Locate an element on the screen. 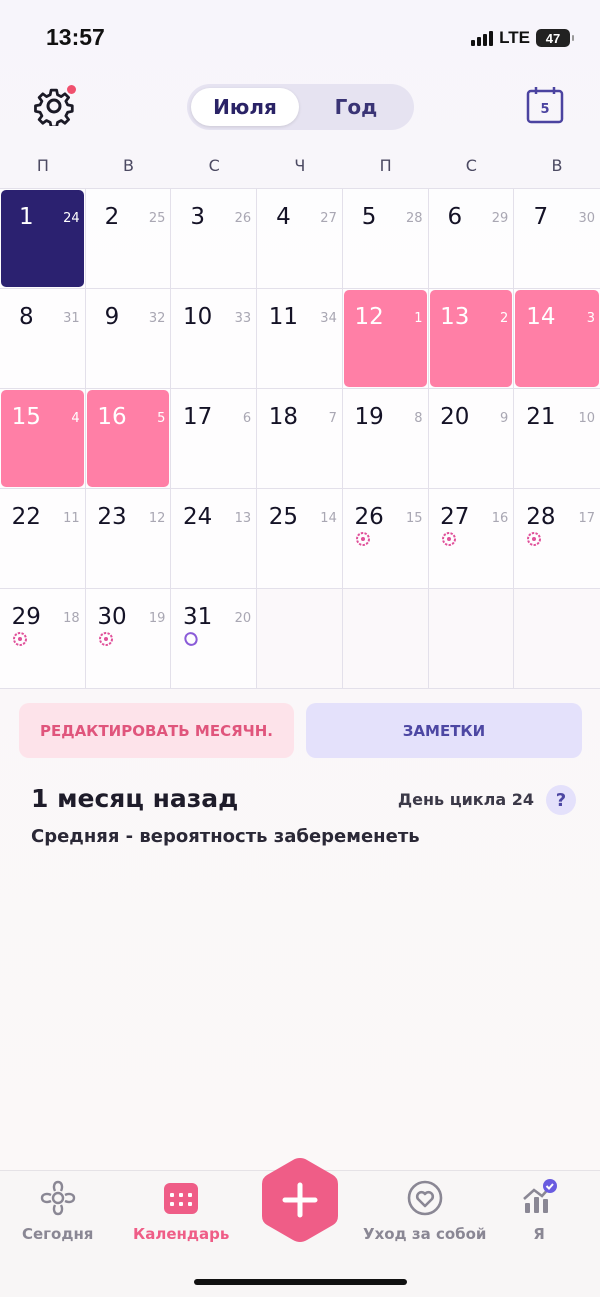  go-to-today-button: 5 is located at coordinates (545, 105).